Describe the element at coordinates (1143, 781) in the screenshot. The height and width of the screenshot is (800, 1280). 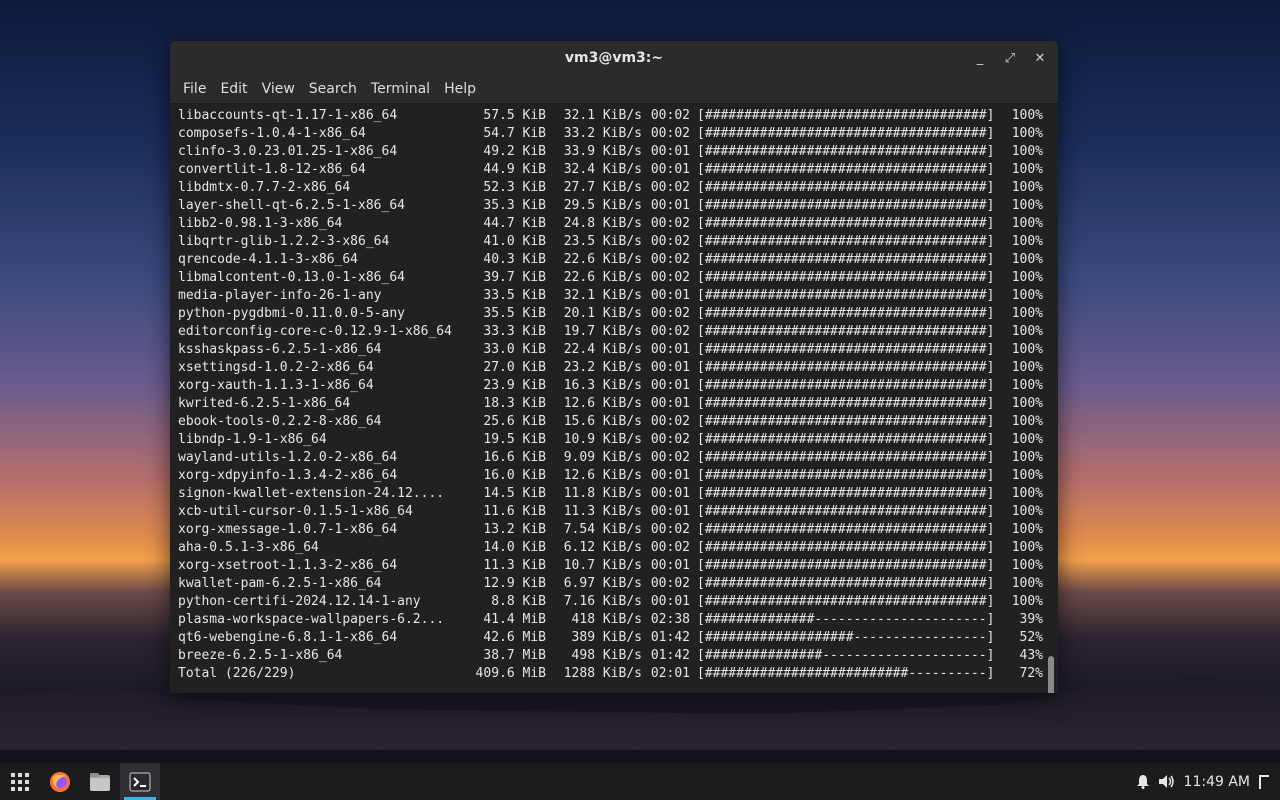
I see `notifications-icon` at that location.